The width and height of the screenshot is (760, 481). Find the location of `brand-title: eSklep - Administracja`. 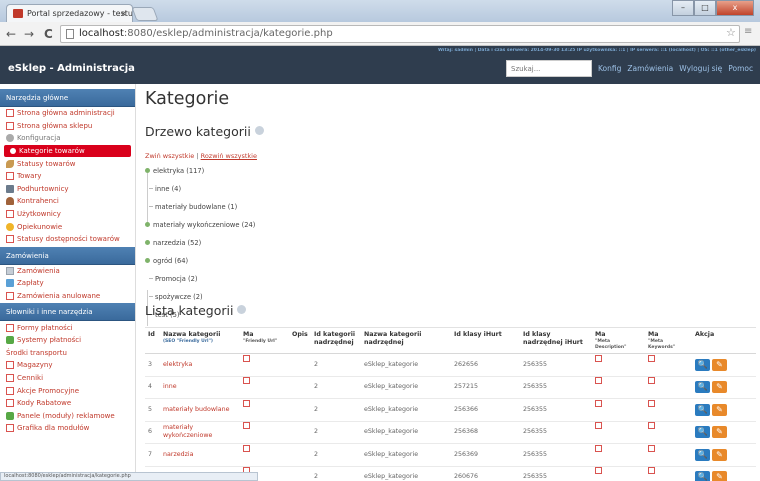

brand-title: eSklep - Administracja is located at coordinates (71, 68).